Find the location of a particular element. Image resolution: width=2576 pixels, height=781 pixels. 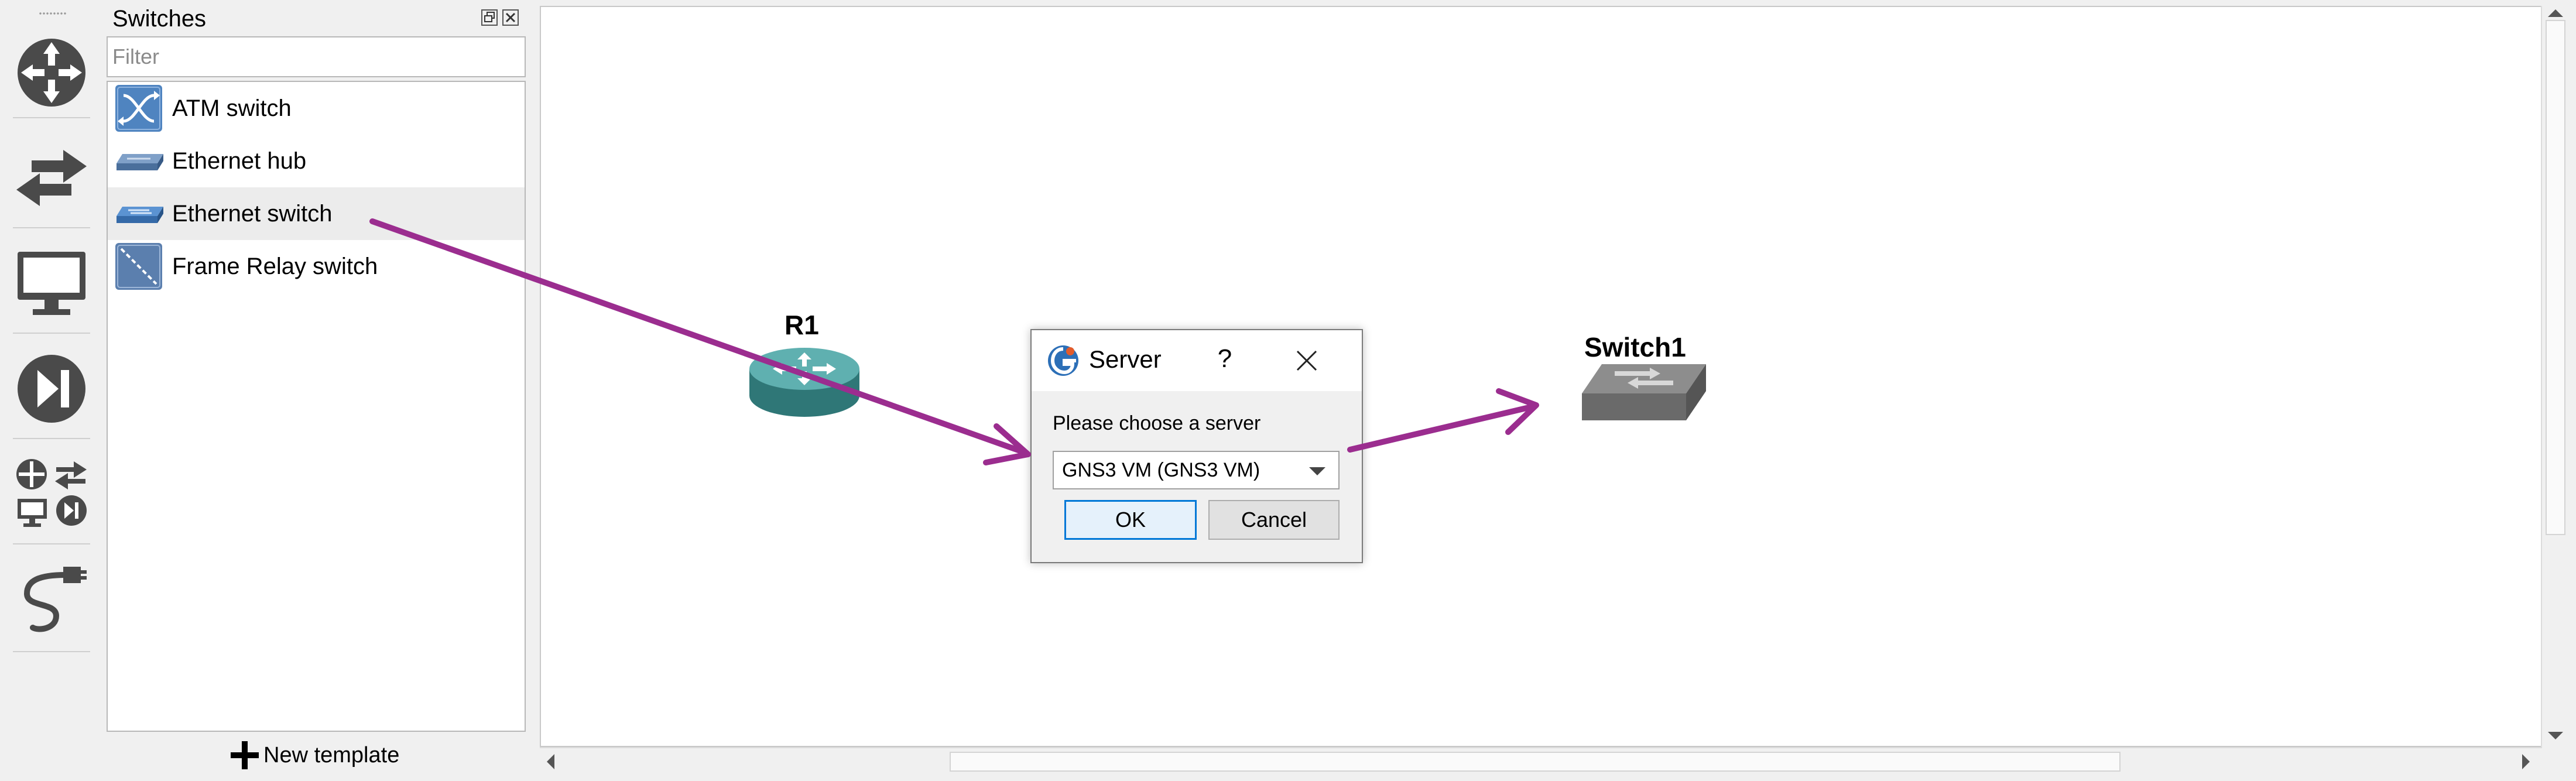

monitor-icon is located at coordinates (51, 283).